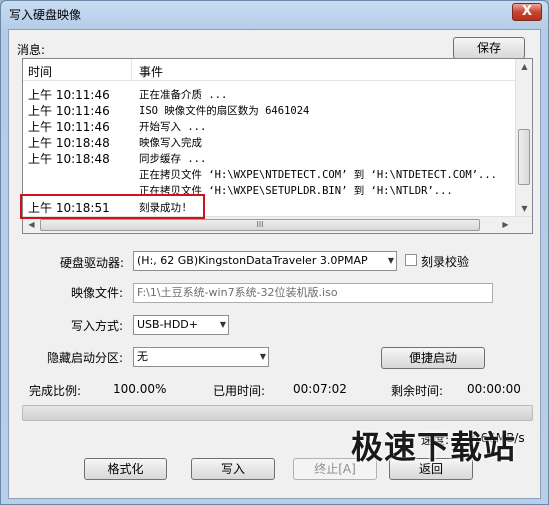  What do you see at coordinates (40, 71) in the screenshot?
I see `column-header-time: 时间` at bounding box center [40, 71].